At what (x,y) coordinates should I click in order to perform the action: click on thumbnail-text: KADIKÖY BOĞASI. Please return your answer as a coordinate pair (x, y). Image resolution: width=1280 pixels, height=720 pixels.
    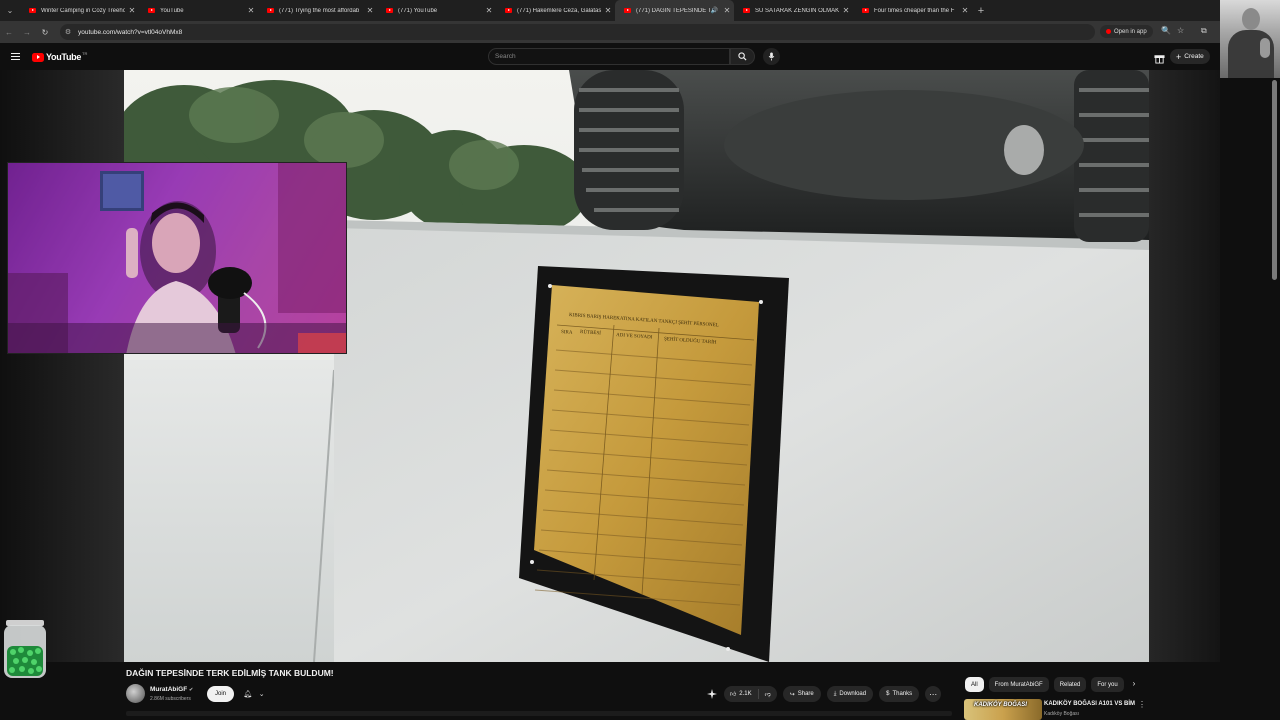
    Looking at the image, I should click on (1000, 705).